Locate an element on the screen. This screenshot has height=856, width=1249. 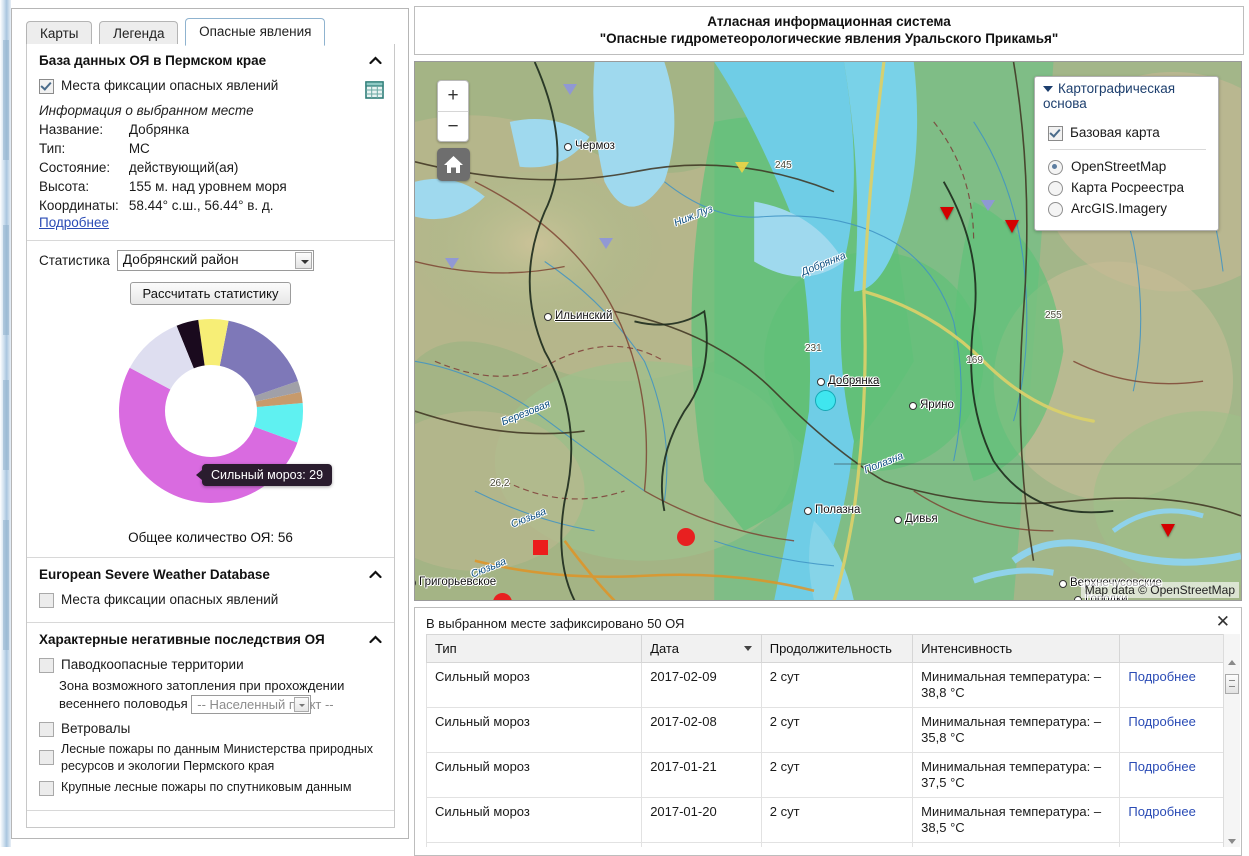
checkbox-row-eswd-locations: Места фиксации опасных явлений is located at coordinates (211, 599).